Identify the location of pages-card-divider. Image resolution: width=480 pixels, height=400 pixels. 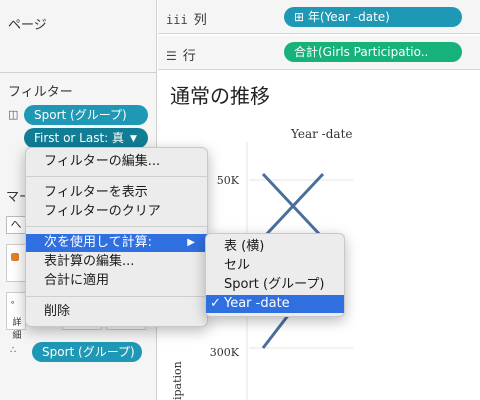
(78, 72).